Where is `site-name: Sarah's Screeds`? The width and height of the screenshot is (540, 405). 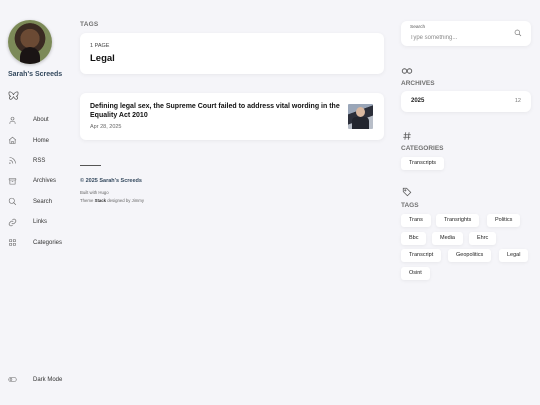 site-name: Sarah's Screeds is located at coordinates (35, 74).